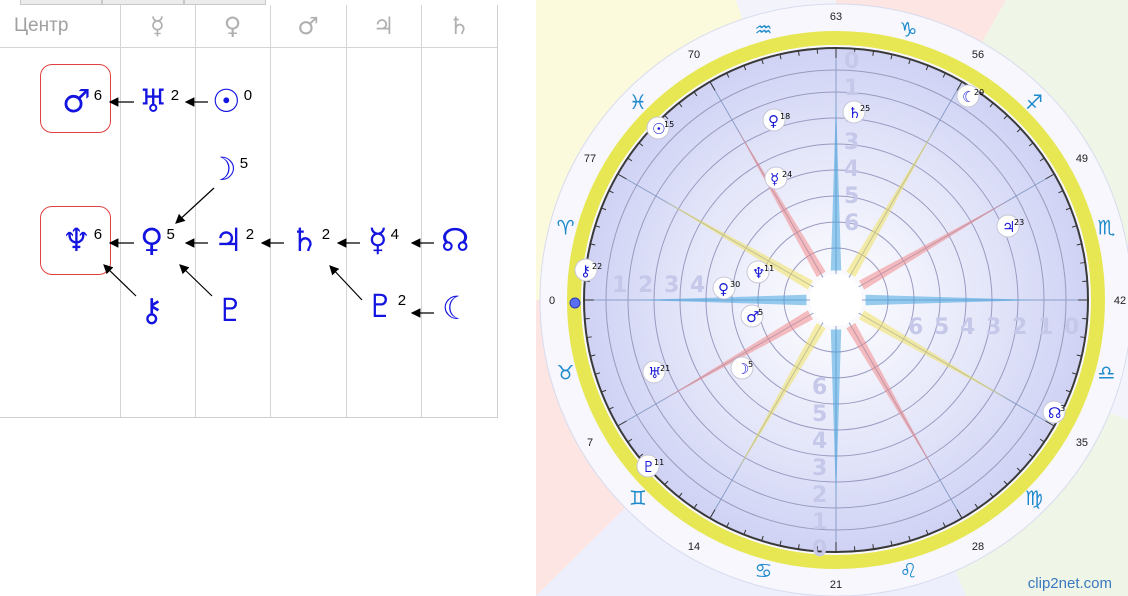  I want to click on mars-value: 6, so click(98, 95).